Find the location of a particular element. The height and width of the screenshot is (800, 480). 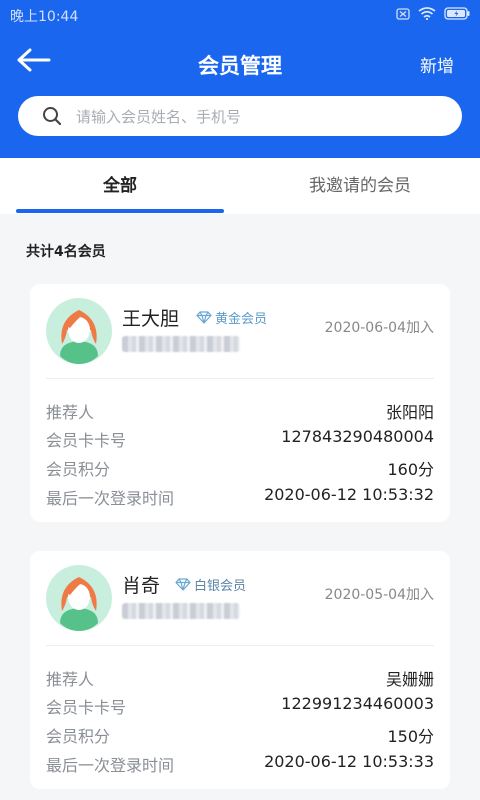

nav-bar: 会员管理 新增 is located at coordinates (240, 64).